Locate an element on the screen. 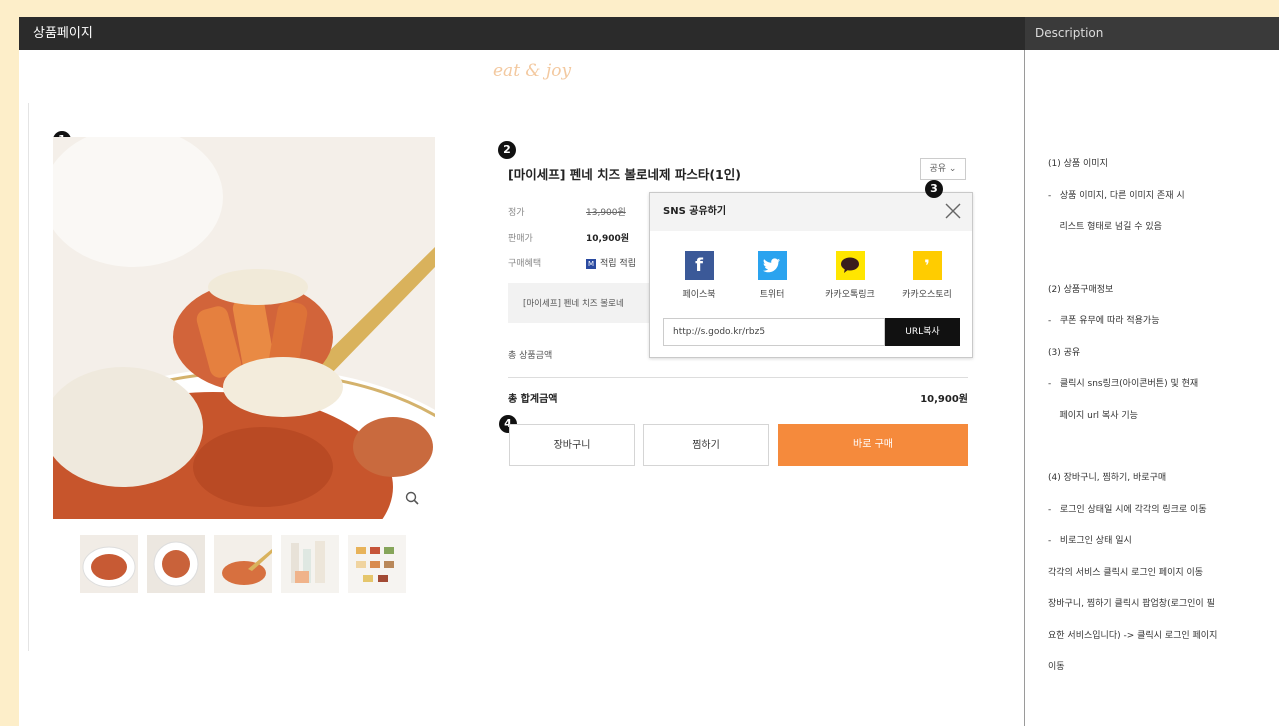  share-kakaostory-label: 카카오스토리 is located at coordinates (927, 295).